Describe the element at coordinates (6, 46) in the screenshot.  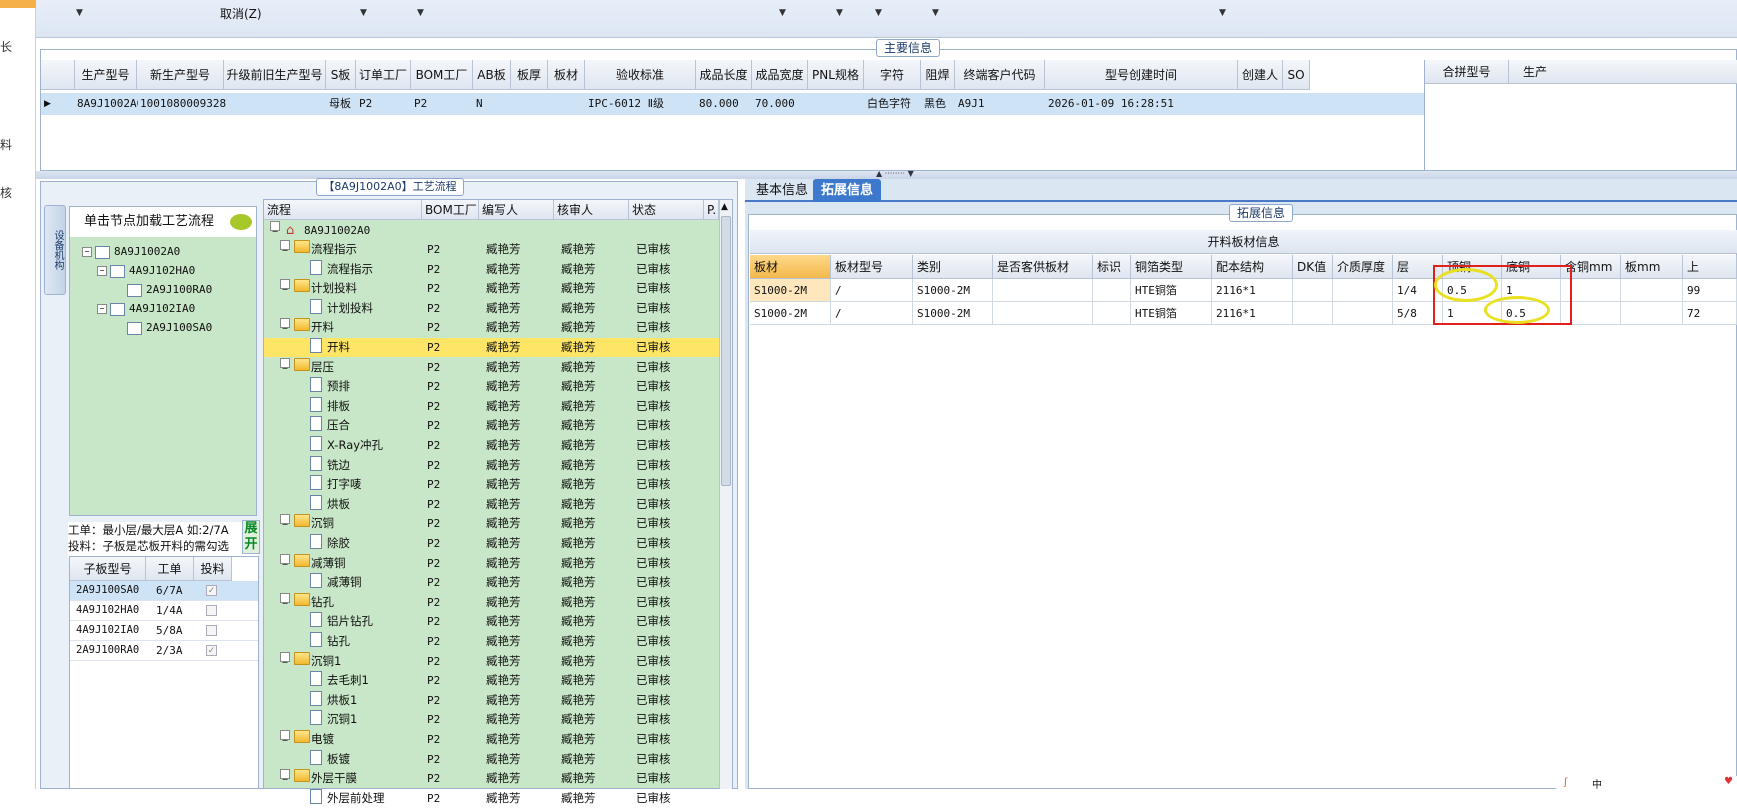
I see `nav-label-1: 长` at that location.